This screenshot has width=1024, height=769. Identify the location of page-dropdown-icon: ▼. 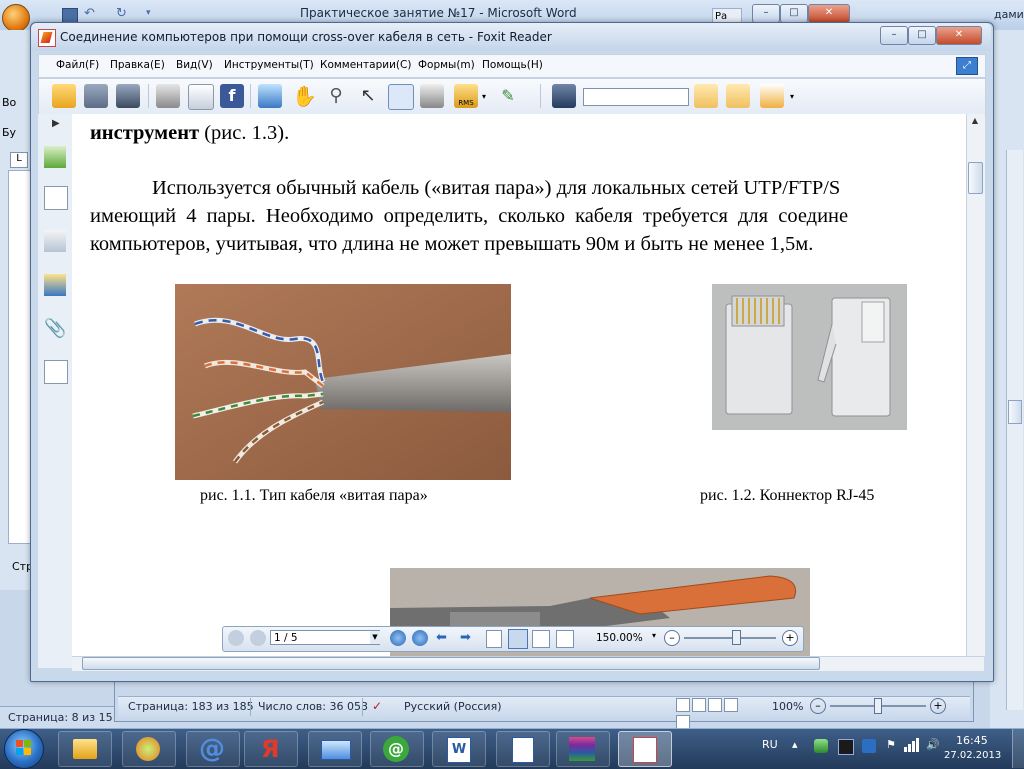
(375, 637).